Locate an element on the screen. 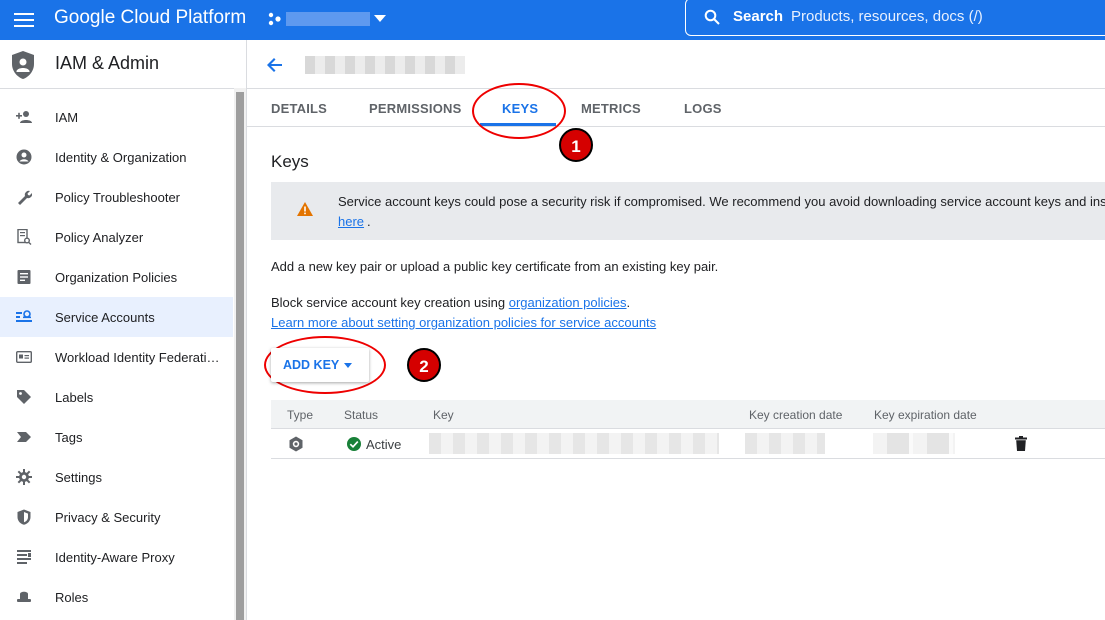 This screenshot has height=620, width=1105. sidebar-item-label: Identity-Aware Proxy is located at coordinates (115, 557).